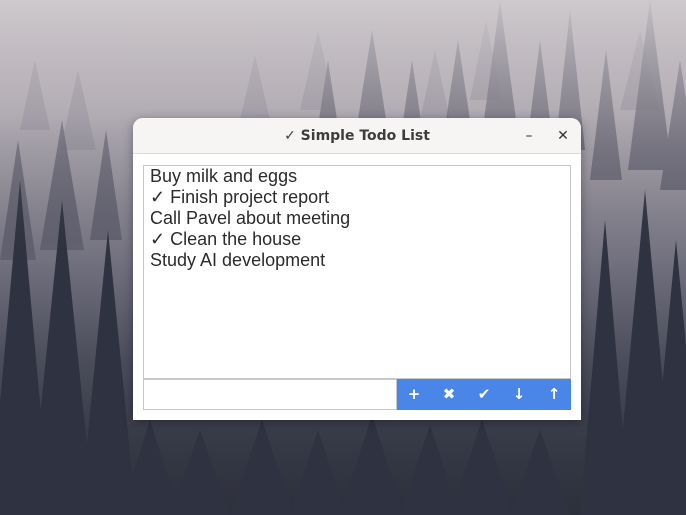 This screenshot has height=515, width=686. I want to click on action-button-bar: + ✖ ✔ ↓ ↑, so click(484, 394).